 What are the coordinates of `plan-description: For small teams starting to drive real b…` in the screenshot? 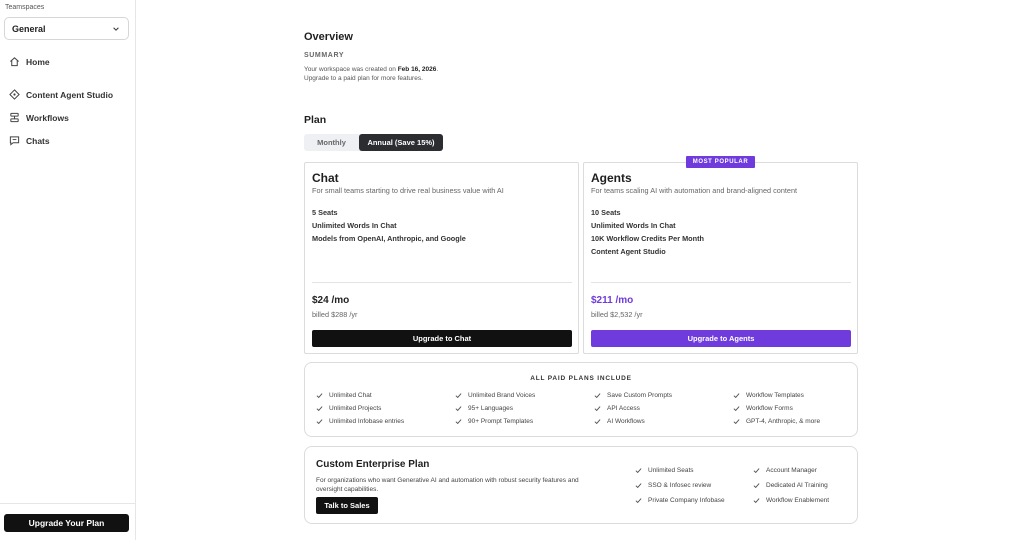 It's located at (408, 190).